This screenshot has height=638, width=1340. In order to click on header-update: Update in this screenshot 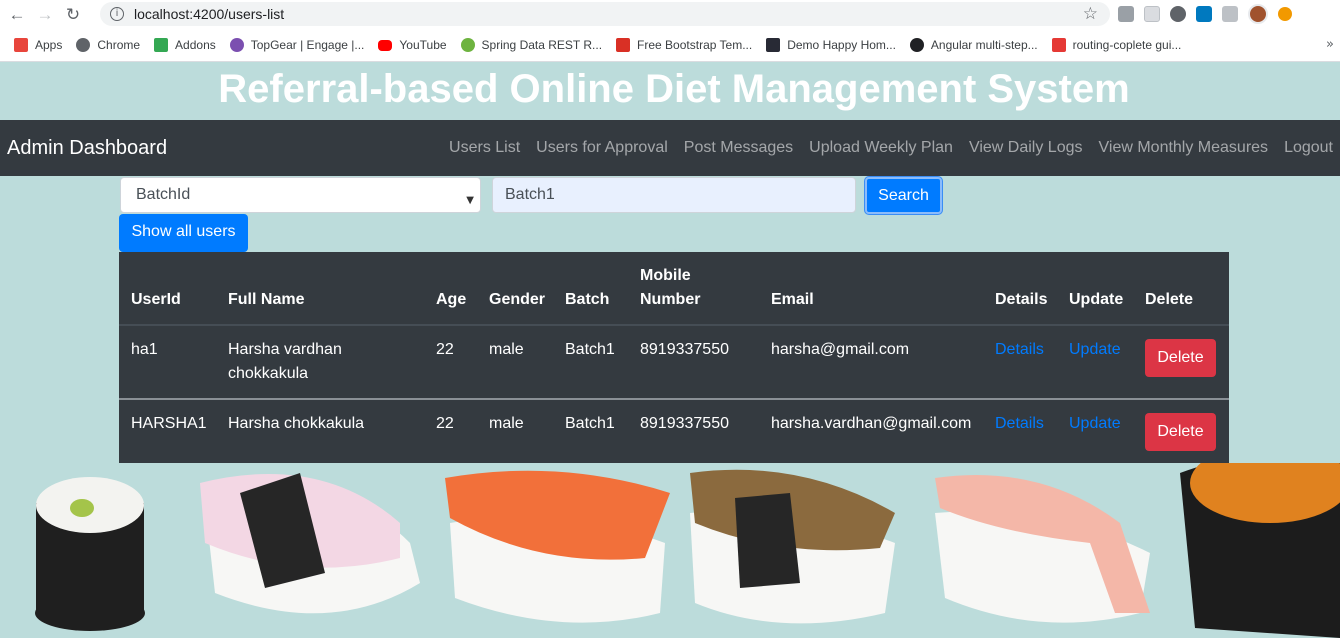, I will do `click(1096, 299)`.